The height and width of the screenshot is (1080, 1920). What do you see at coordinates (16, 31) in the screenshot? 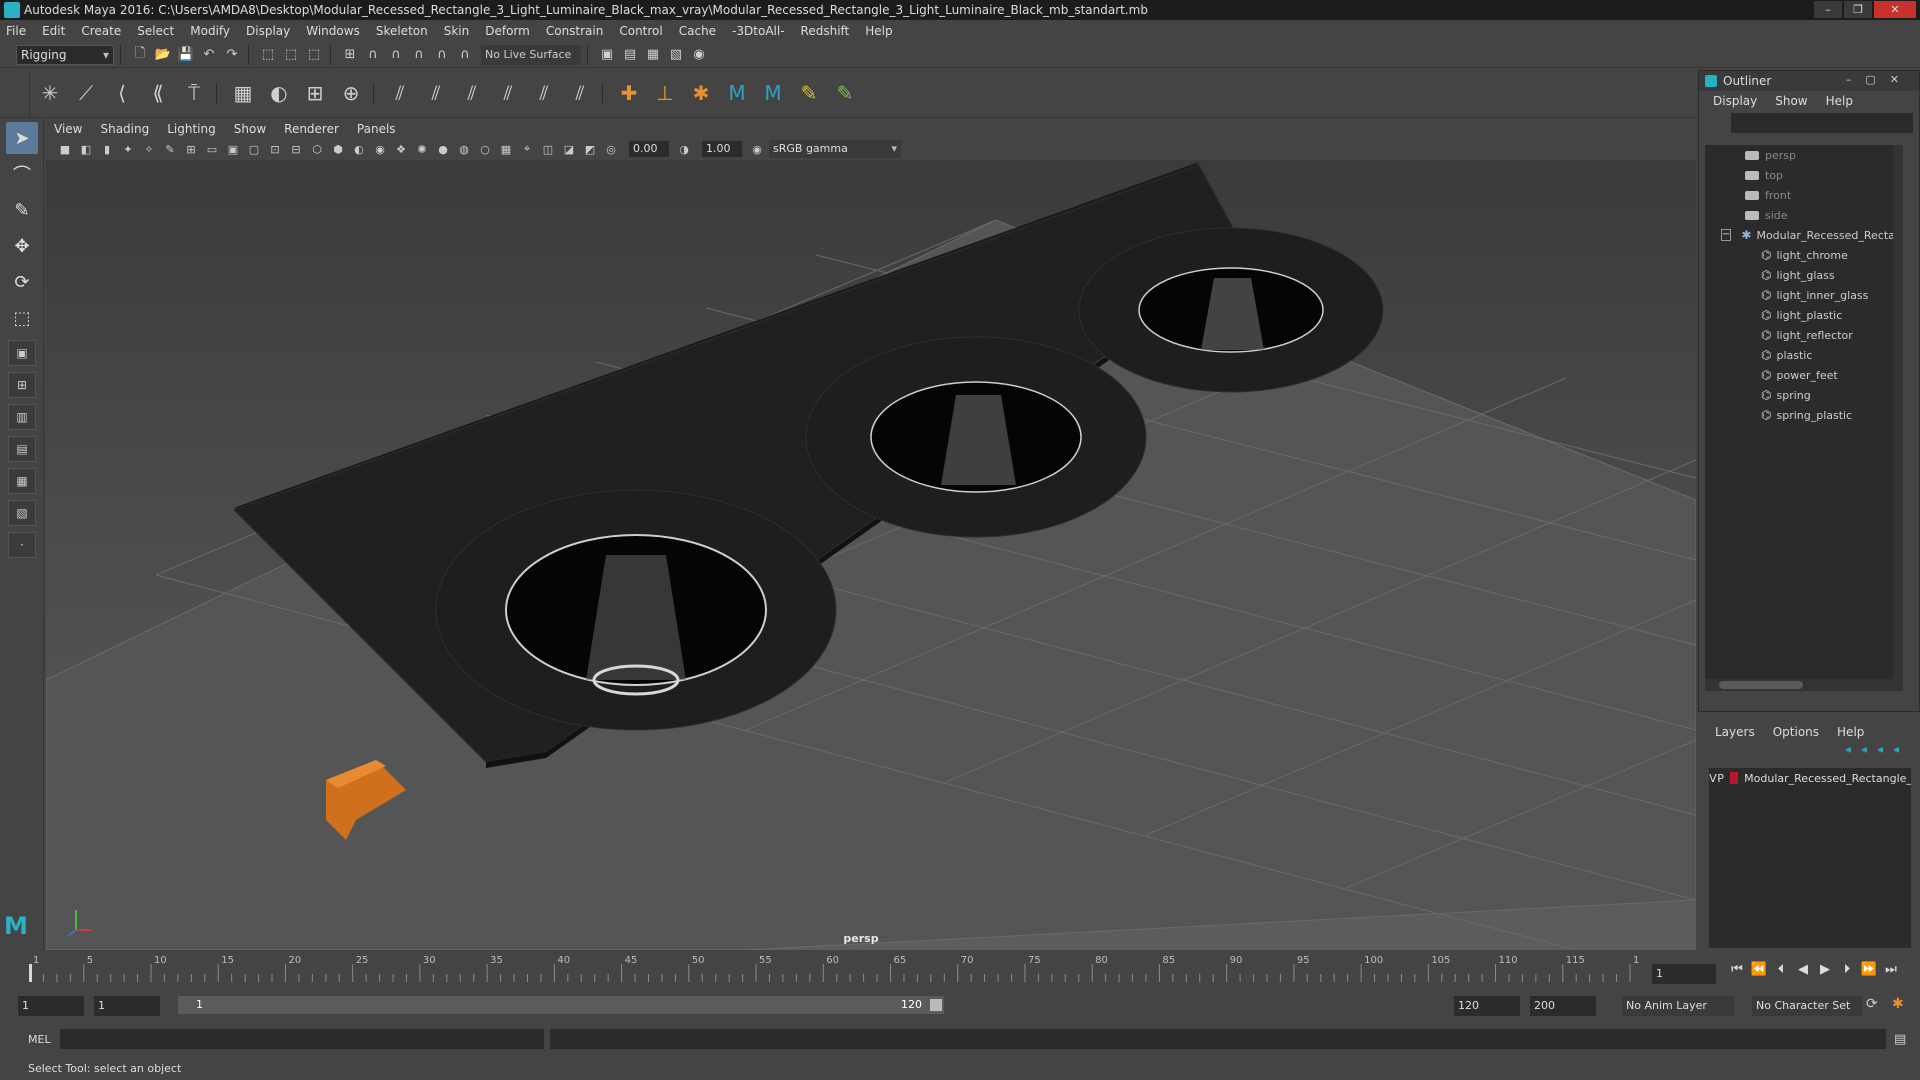
I see `menu-file: File` at bounding box center [16, 31].